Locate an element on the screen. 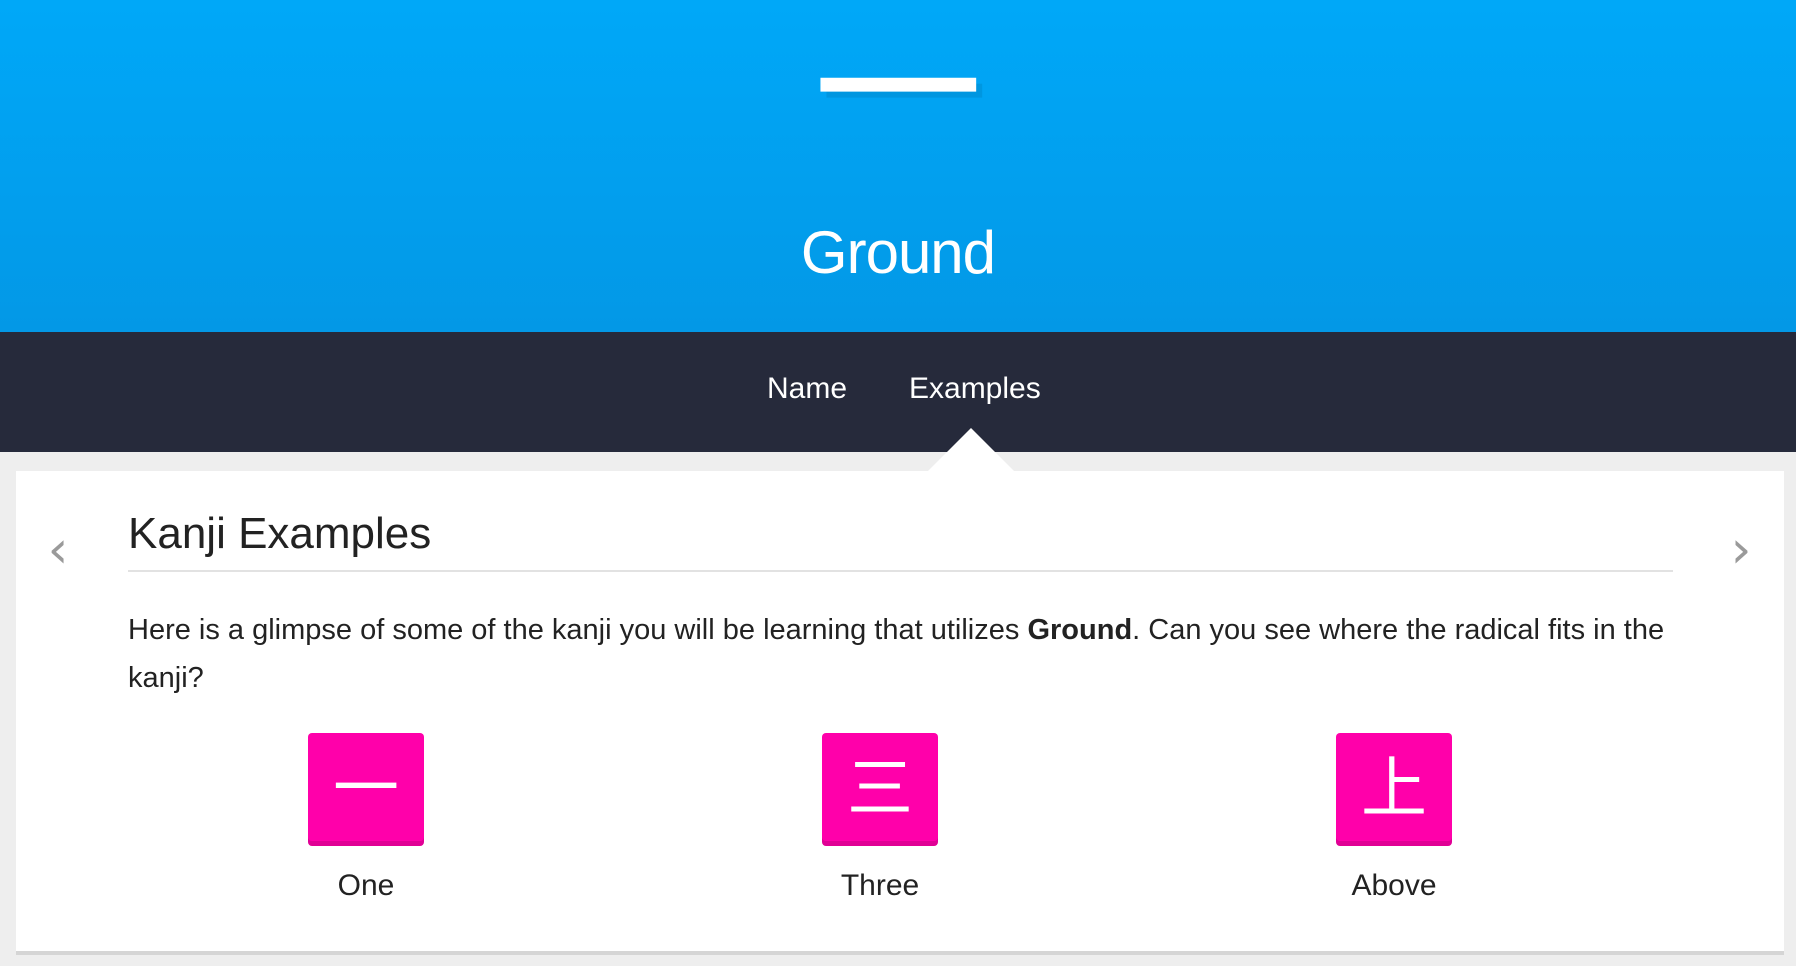  tab-name: Name is located at coordinates (807, 389).